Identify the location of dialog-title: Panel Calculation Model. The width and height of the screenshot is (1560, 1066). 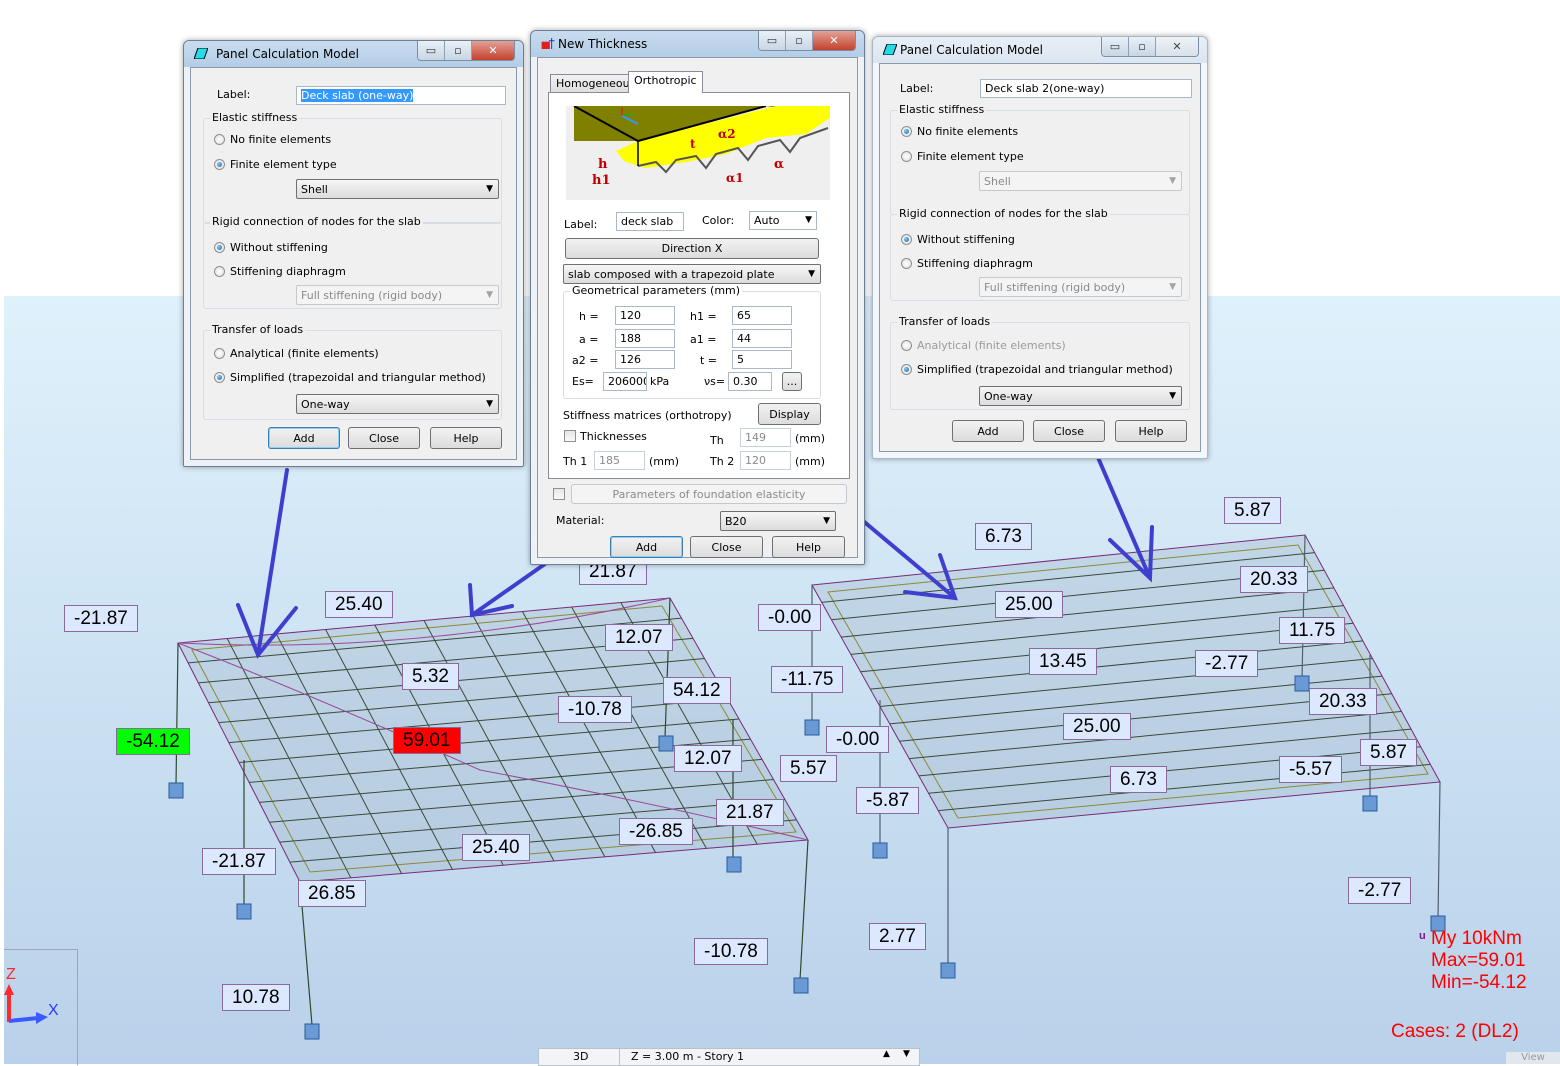
(287, 54).